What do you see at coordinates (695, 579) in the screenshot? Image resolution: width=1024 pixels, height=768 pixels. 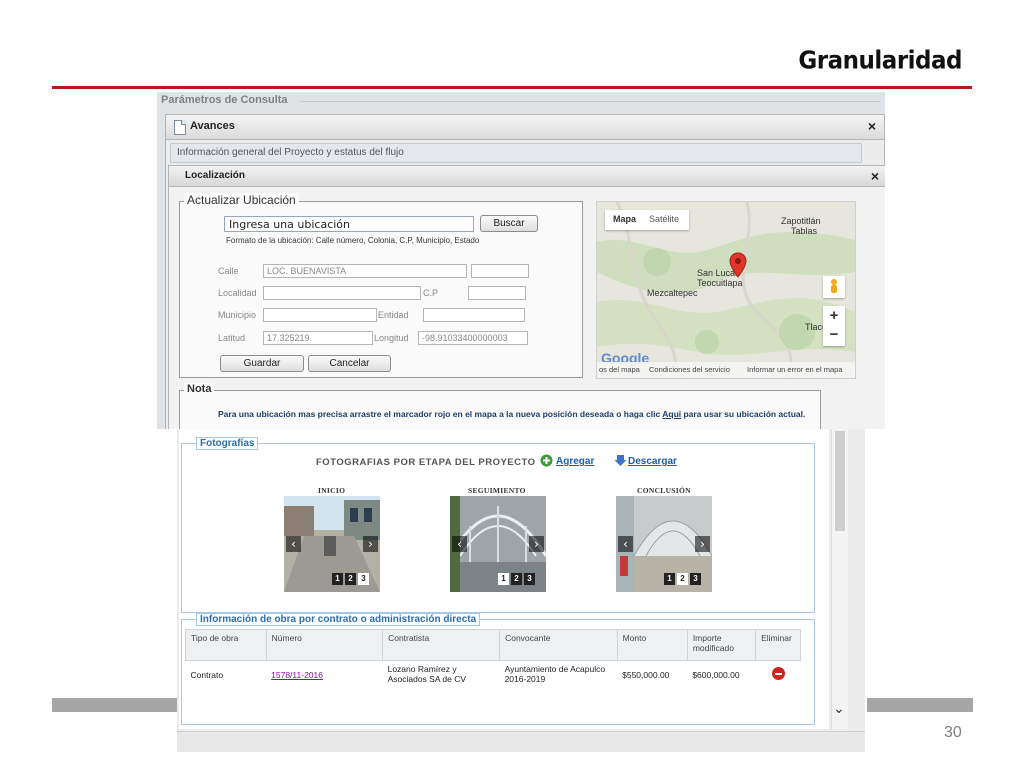 I see `photo-conclusion-page-3: 3` at bounding box center [695, 579].